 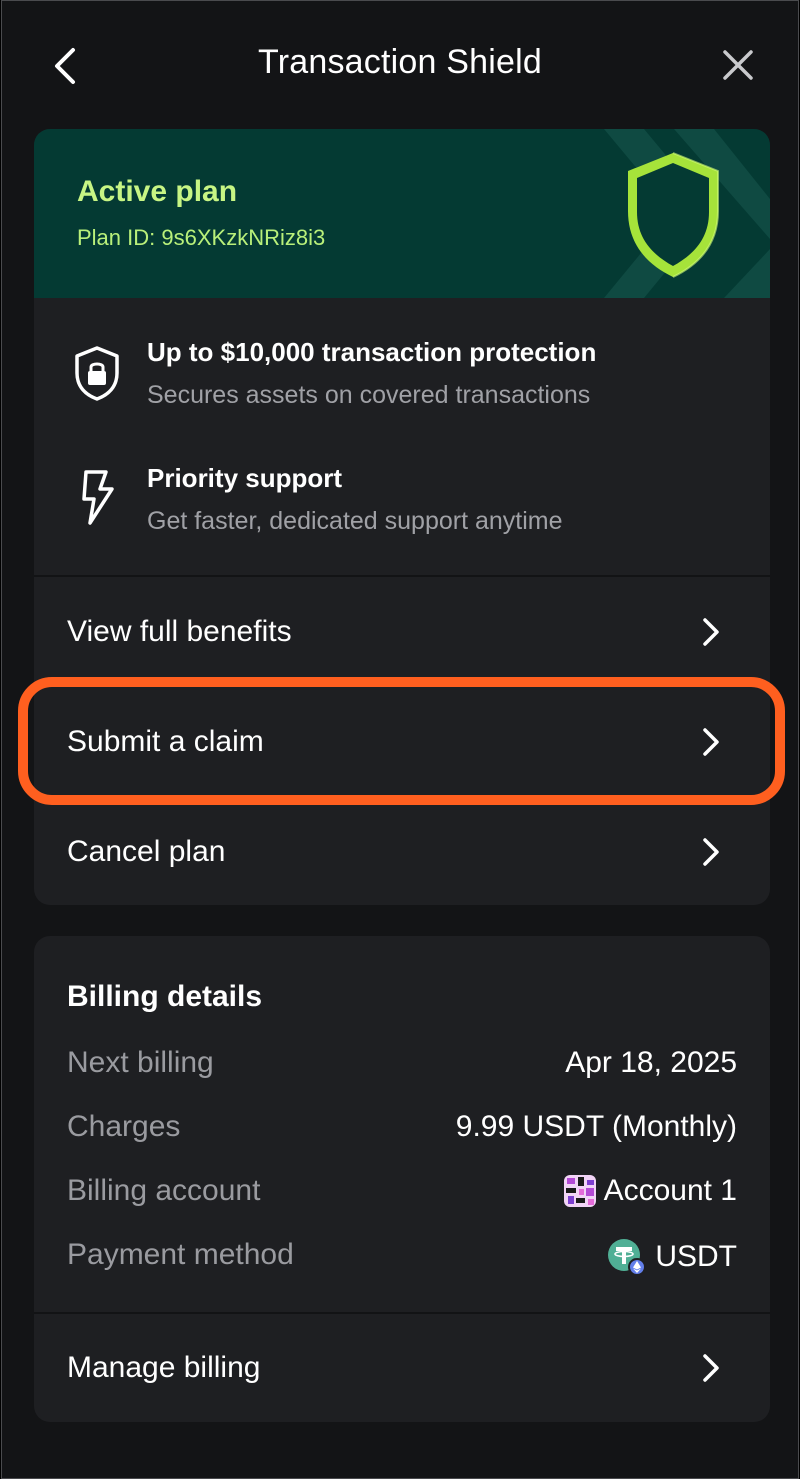 I want to click on shield-badge-icon, so click(x=673, y=215).